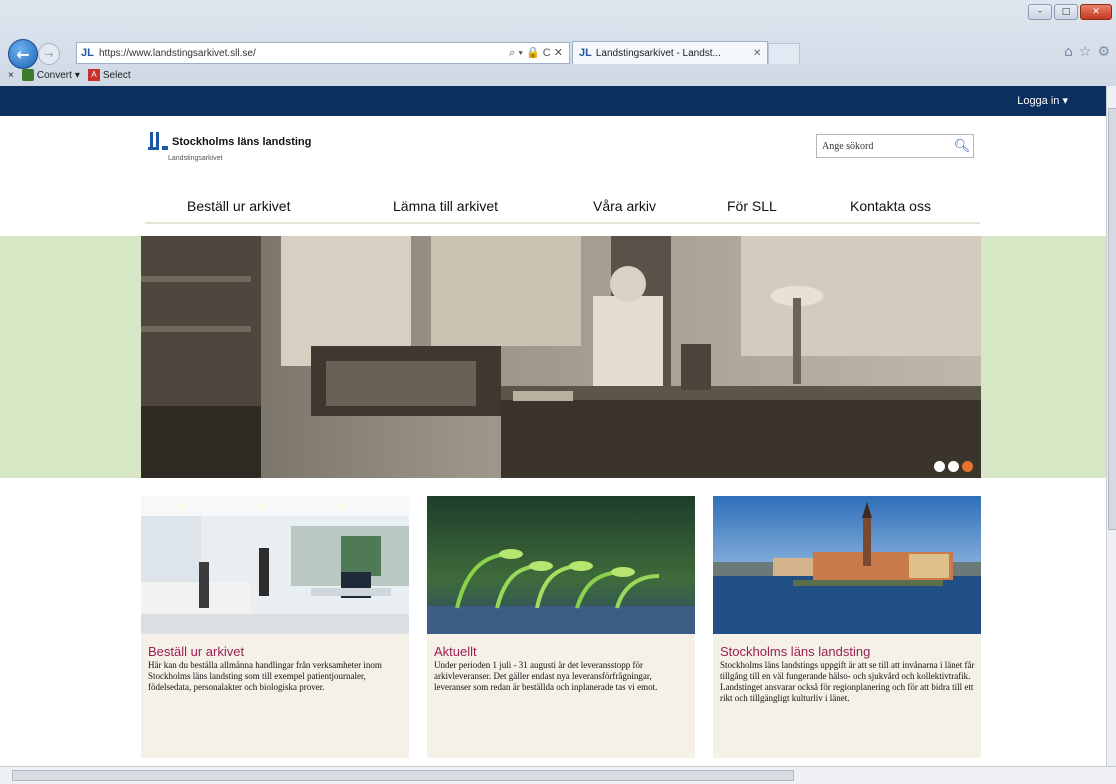  Describe the element at coordinates (561, 565) in the screenshot. I see `card-image-seedlings` at that location.